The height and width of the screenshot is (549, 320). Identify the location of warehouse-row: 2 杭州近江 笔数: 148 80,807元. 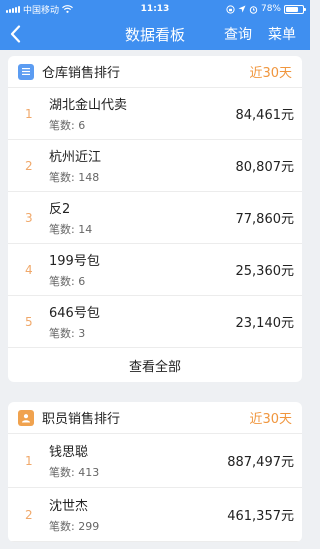
(155, 166).